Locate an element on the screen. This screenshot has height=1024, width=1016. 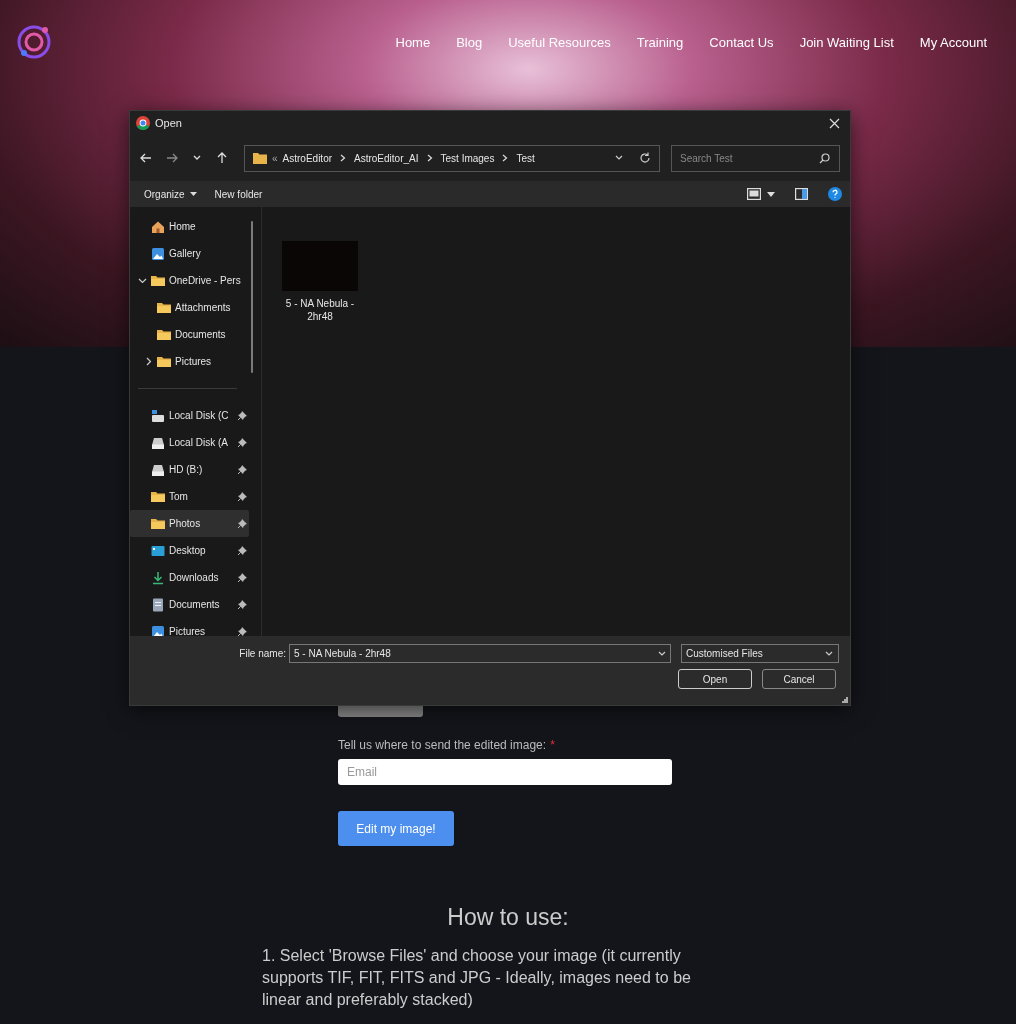
close-icon is located at coordinates (834, 123).